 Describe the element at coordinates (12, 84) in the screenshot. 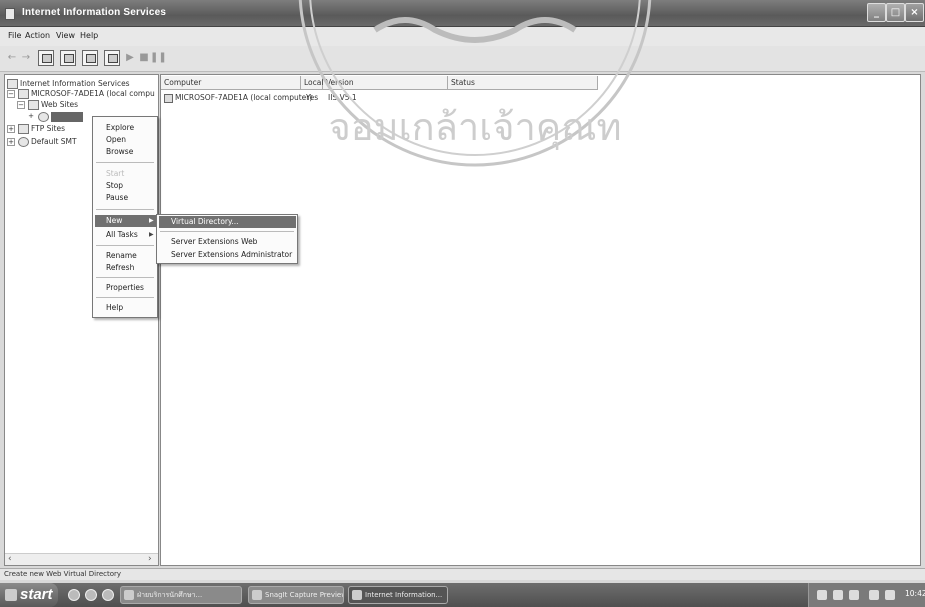

I see `iis-icon` at that location.